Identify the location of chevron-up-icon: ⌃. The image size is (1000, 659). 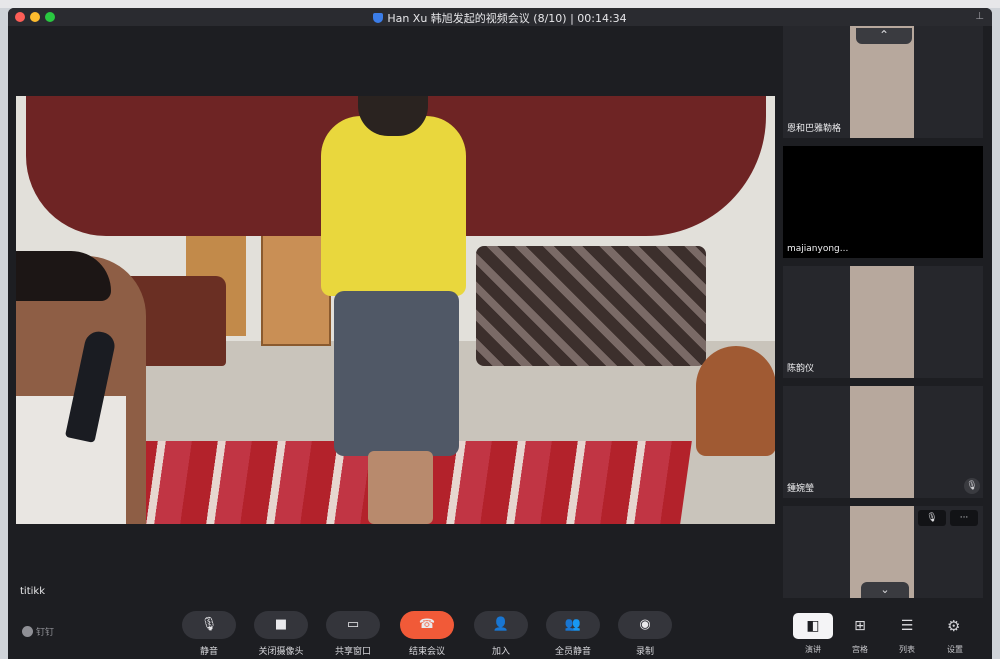
(884, 36).